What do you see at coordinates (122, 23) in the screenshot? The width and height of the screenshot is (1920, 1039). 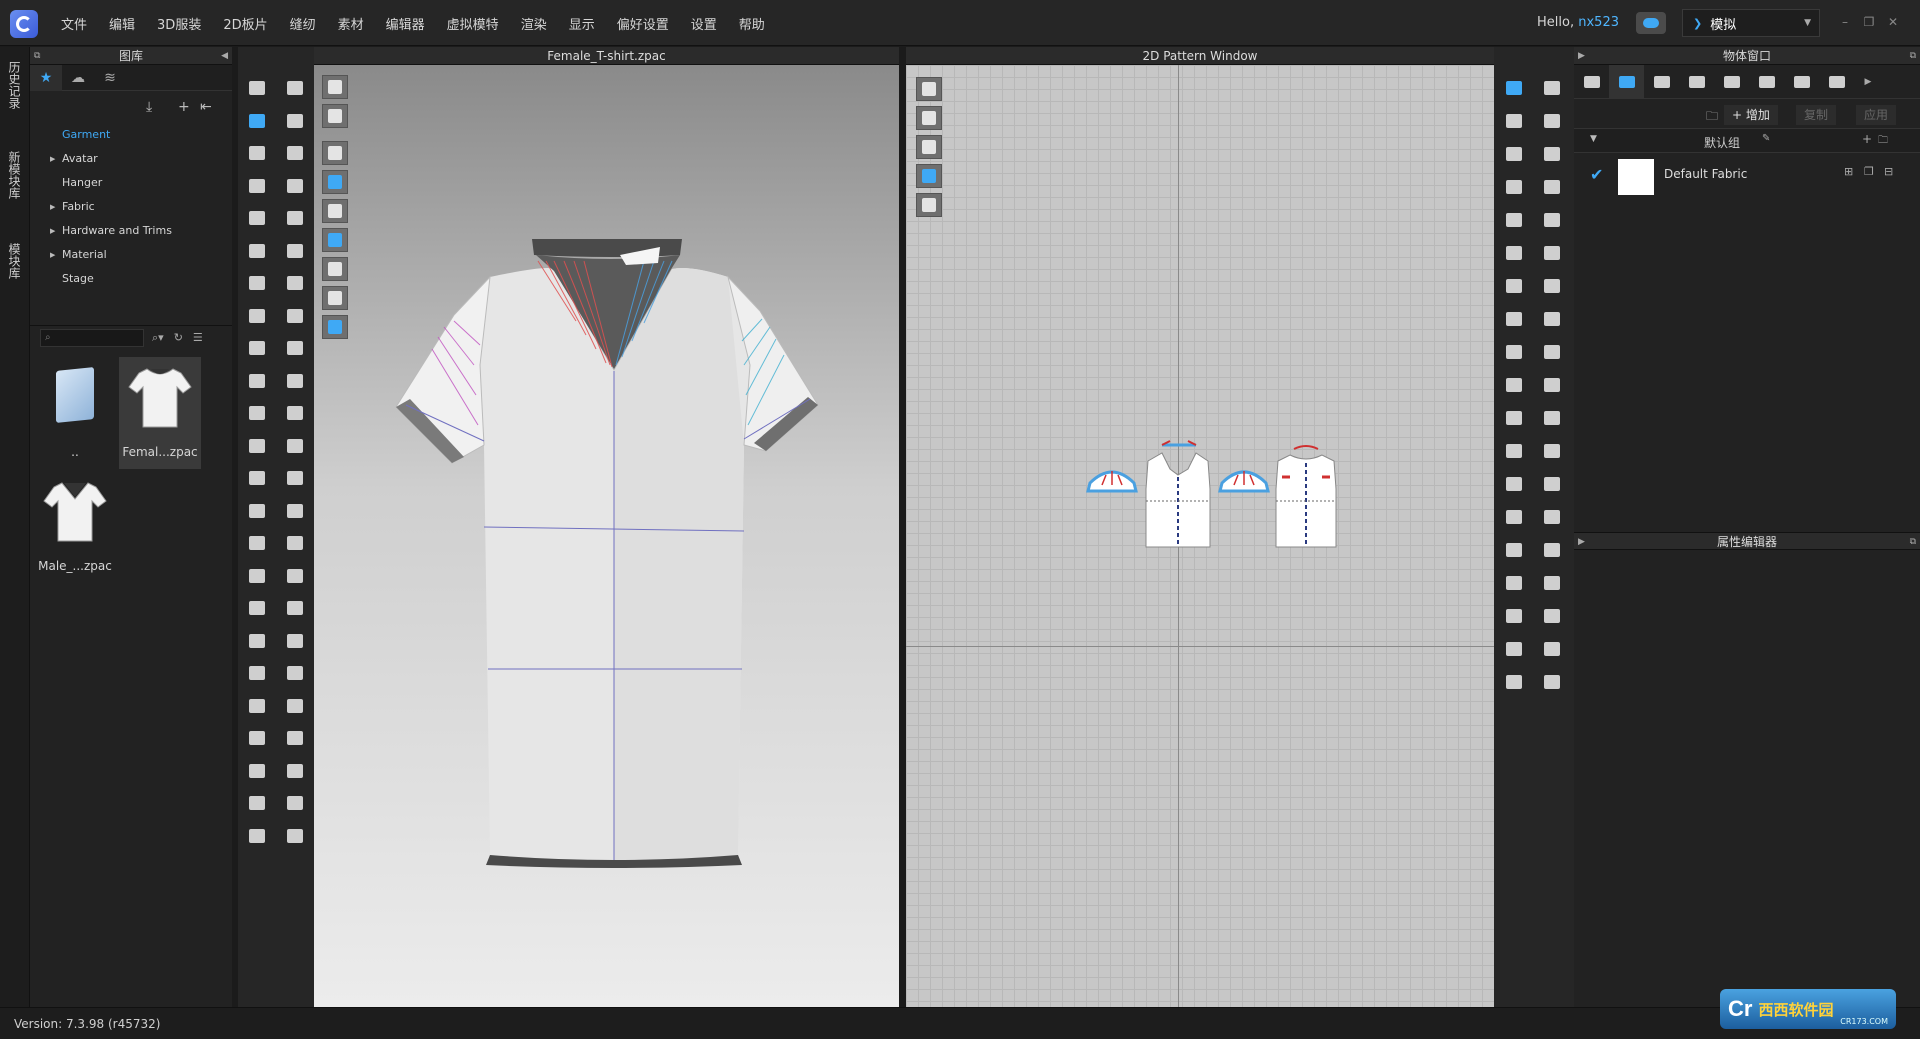 I see `menu-edit: 编辑` at bounding box center [122, 23].